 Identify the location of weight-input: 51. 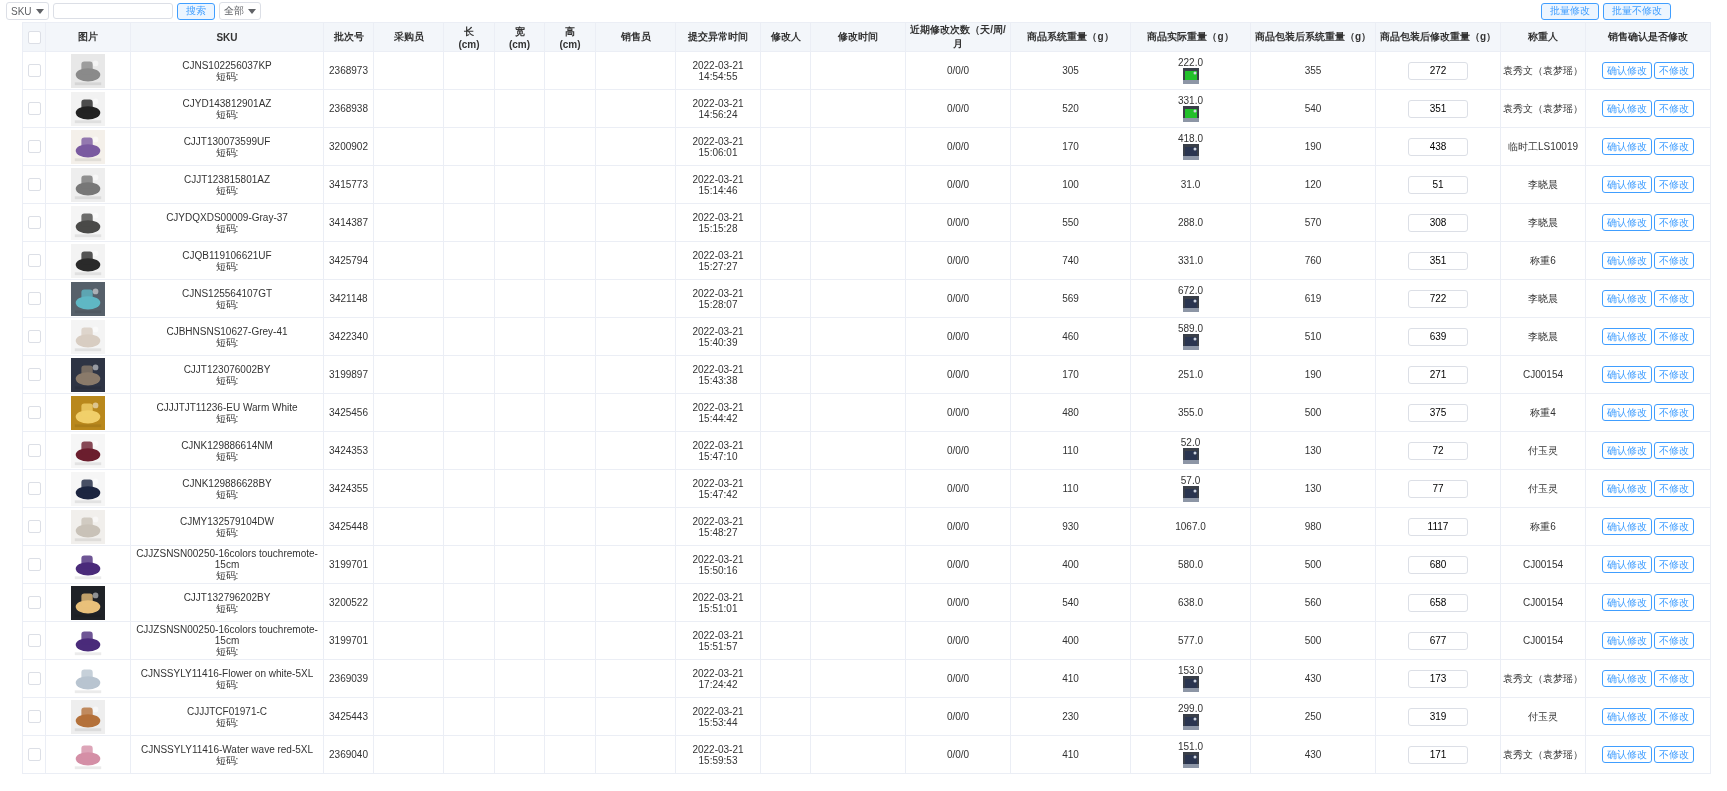
(1438, 184).